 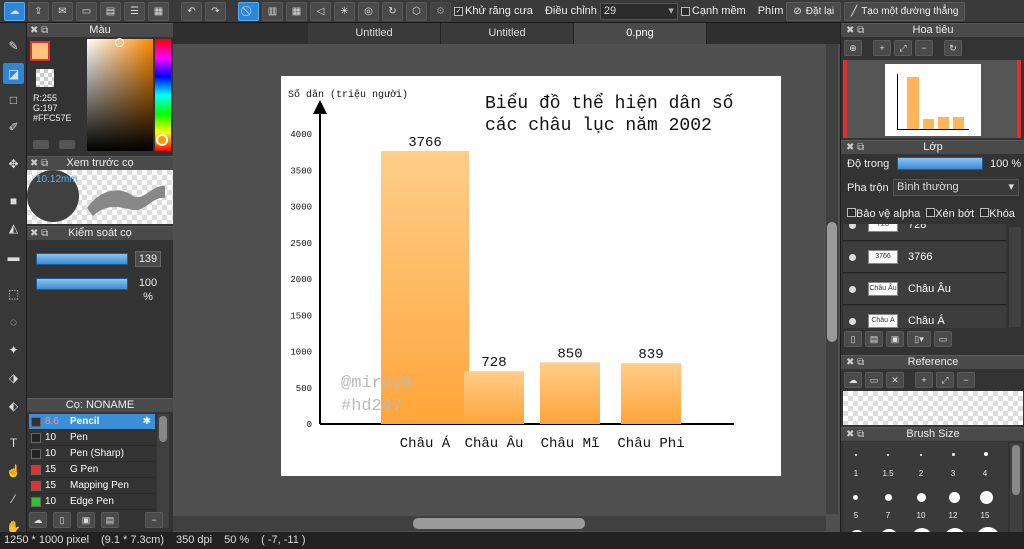 What do you see at coordinates (997, 214) in the screenshot?
I see `lock-checkbox: Khóa` at bounding box center [997, 214].